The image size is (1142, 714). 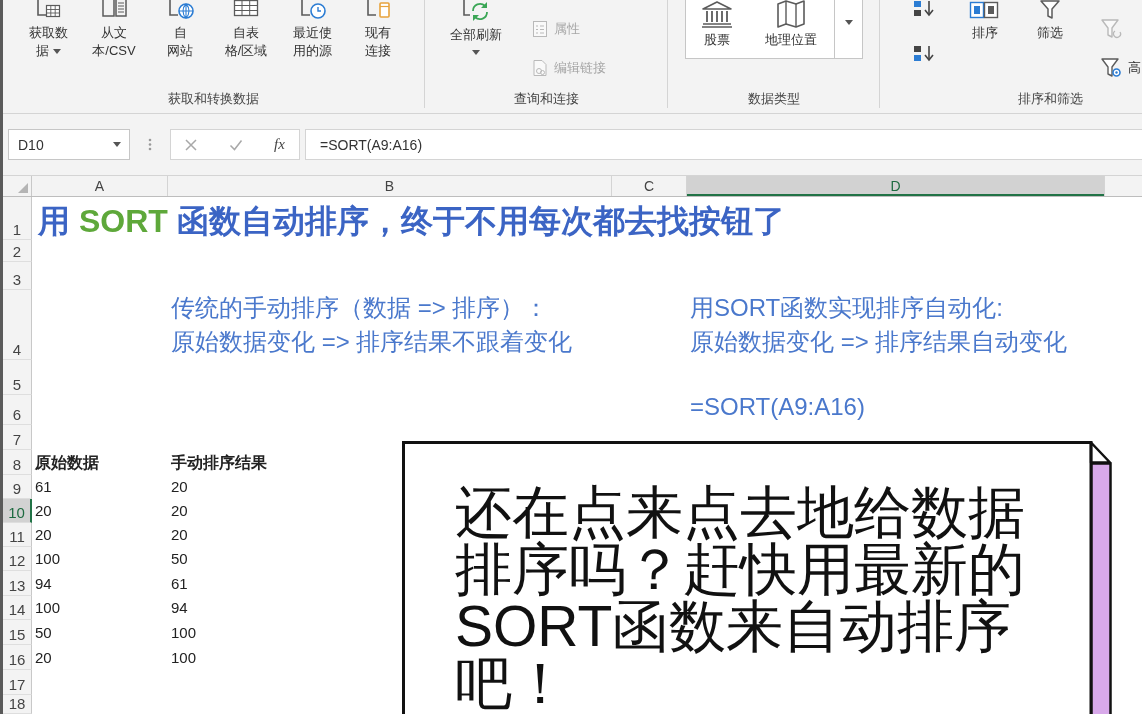 I want to click on row-header: 18, so click(x=17, y=704).